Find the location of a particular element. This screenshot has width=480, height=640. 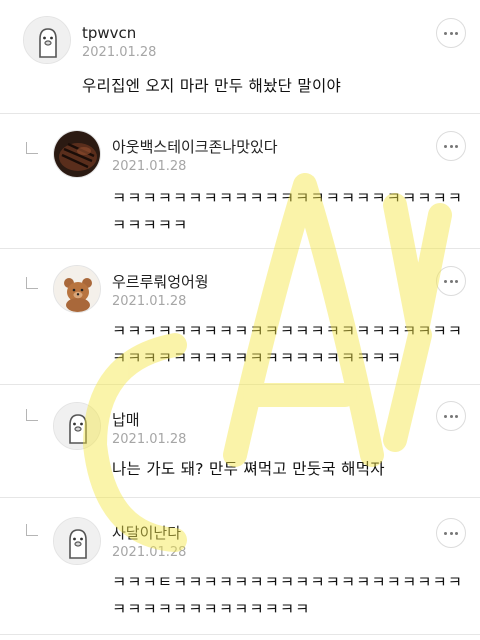

comment-username: 아웃백스테이크존나맛있다 is located at coordinates (195, 146).